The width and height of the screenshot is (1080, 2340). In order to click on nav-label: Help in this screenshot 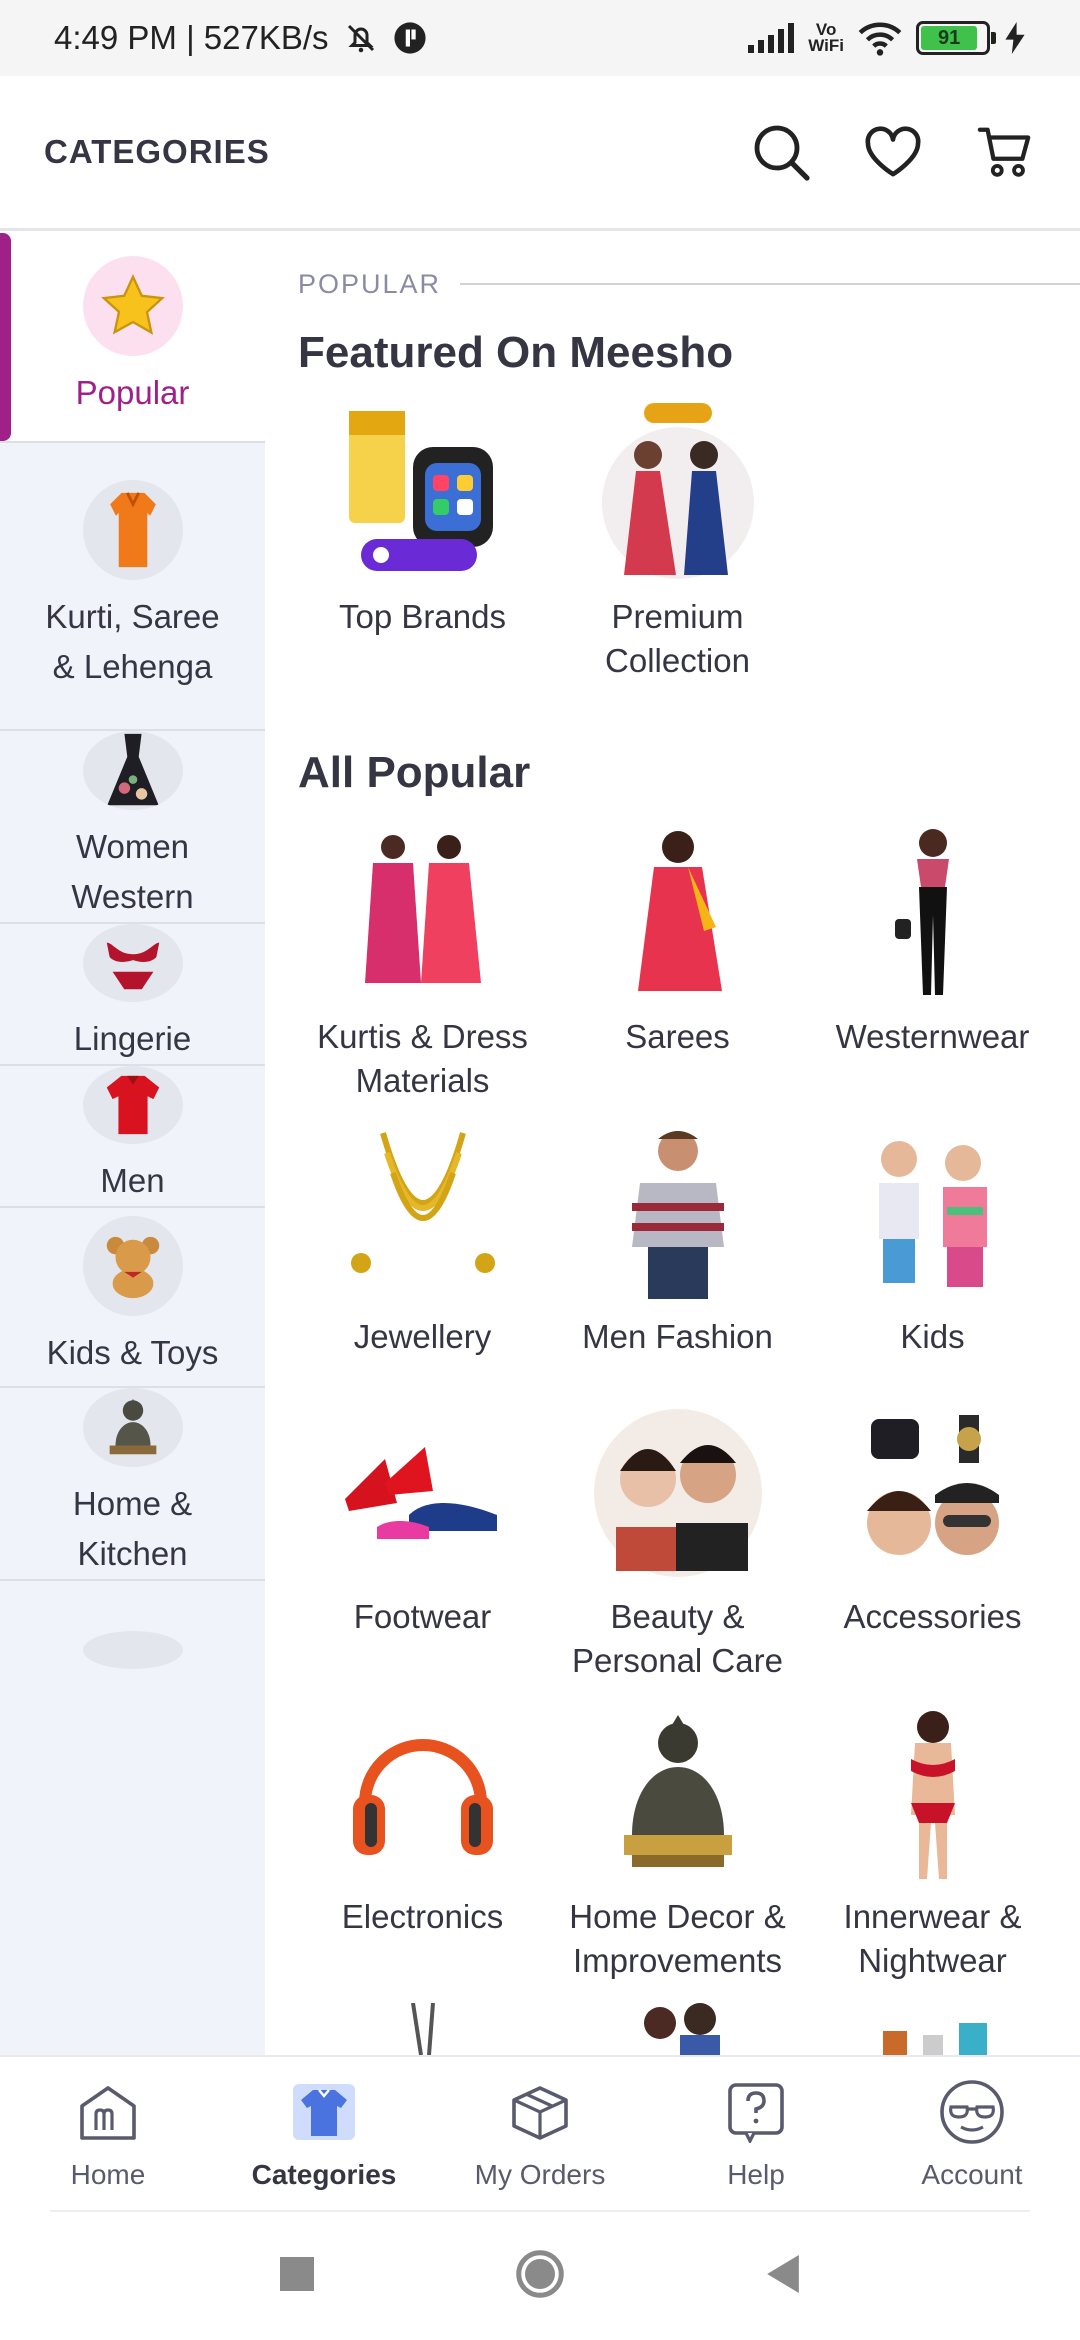, I will do `click(756, 2174)`.